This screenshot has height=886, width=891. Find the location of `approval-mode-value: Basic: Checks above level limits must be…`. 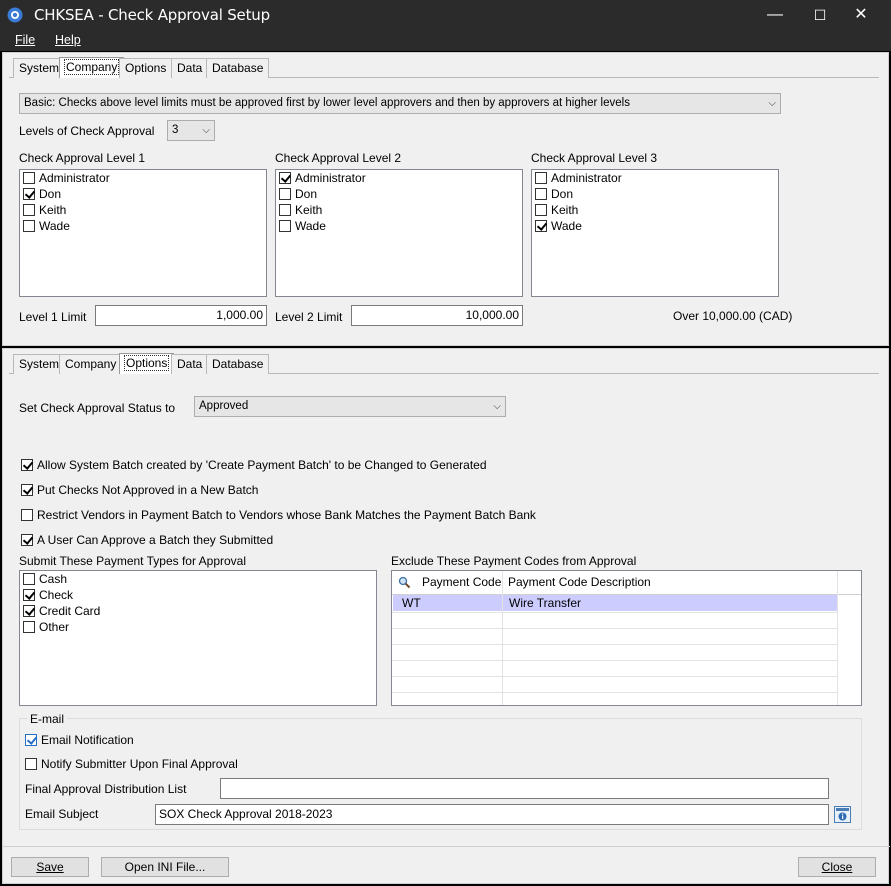

approval-mode-value: Basic: Checks above level limits must be… is located at coordinates (327, 103).